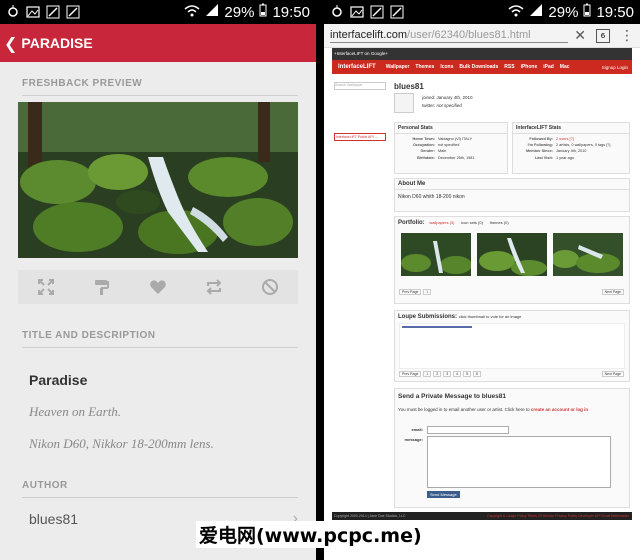 Image resolution: width=640 pixels, height=560 pixels. What do you see at coordinates (417, 429) in the screenshot?
I see `email-label: email:` at bounding box center [417, 429].